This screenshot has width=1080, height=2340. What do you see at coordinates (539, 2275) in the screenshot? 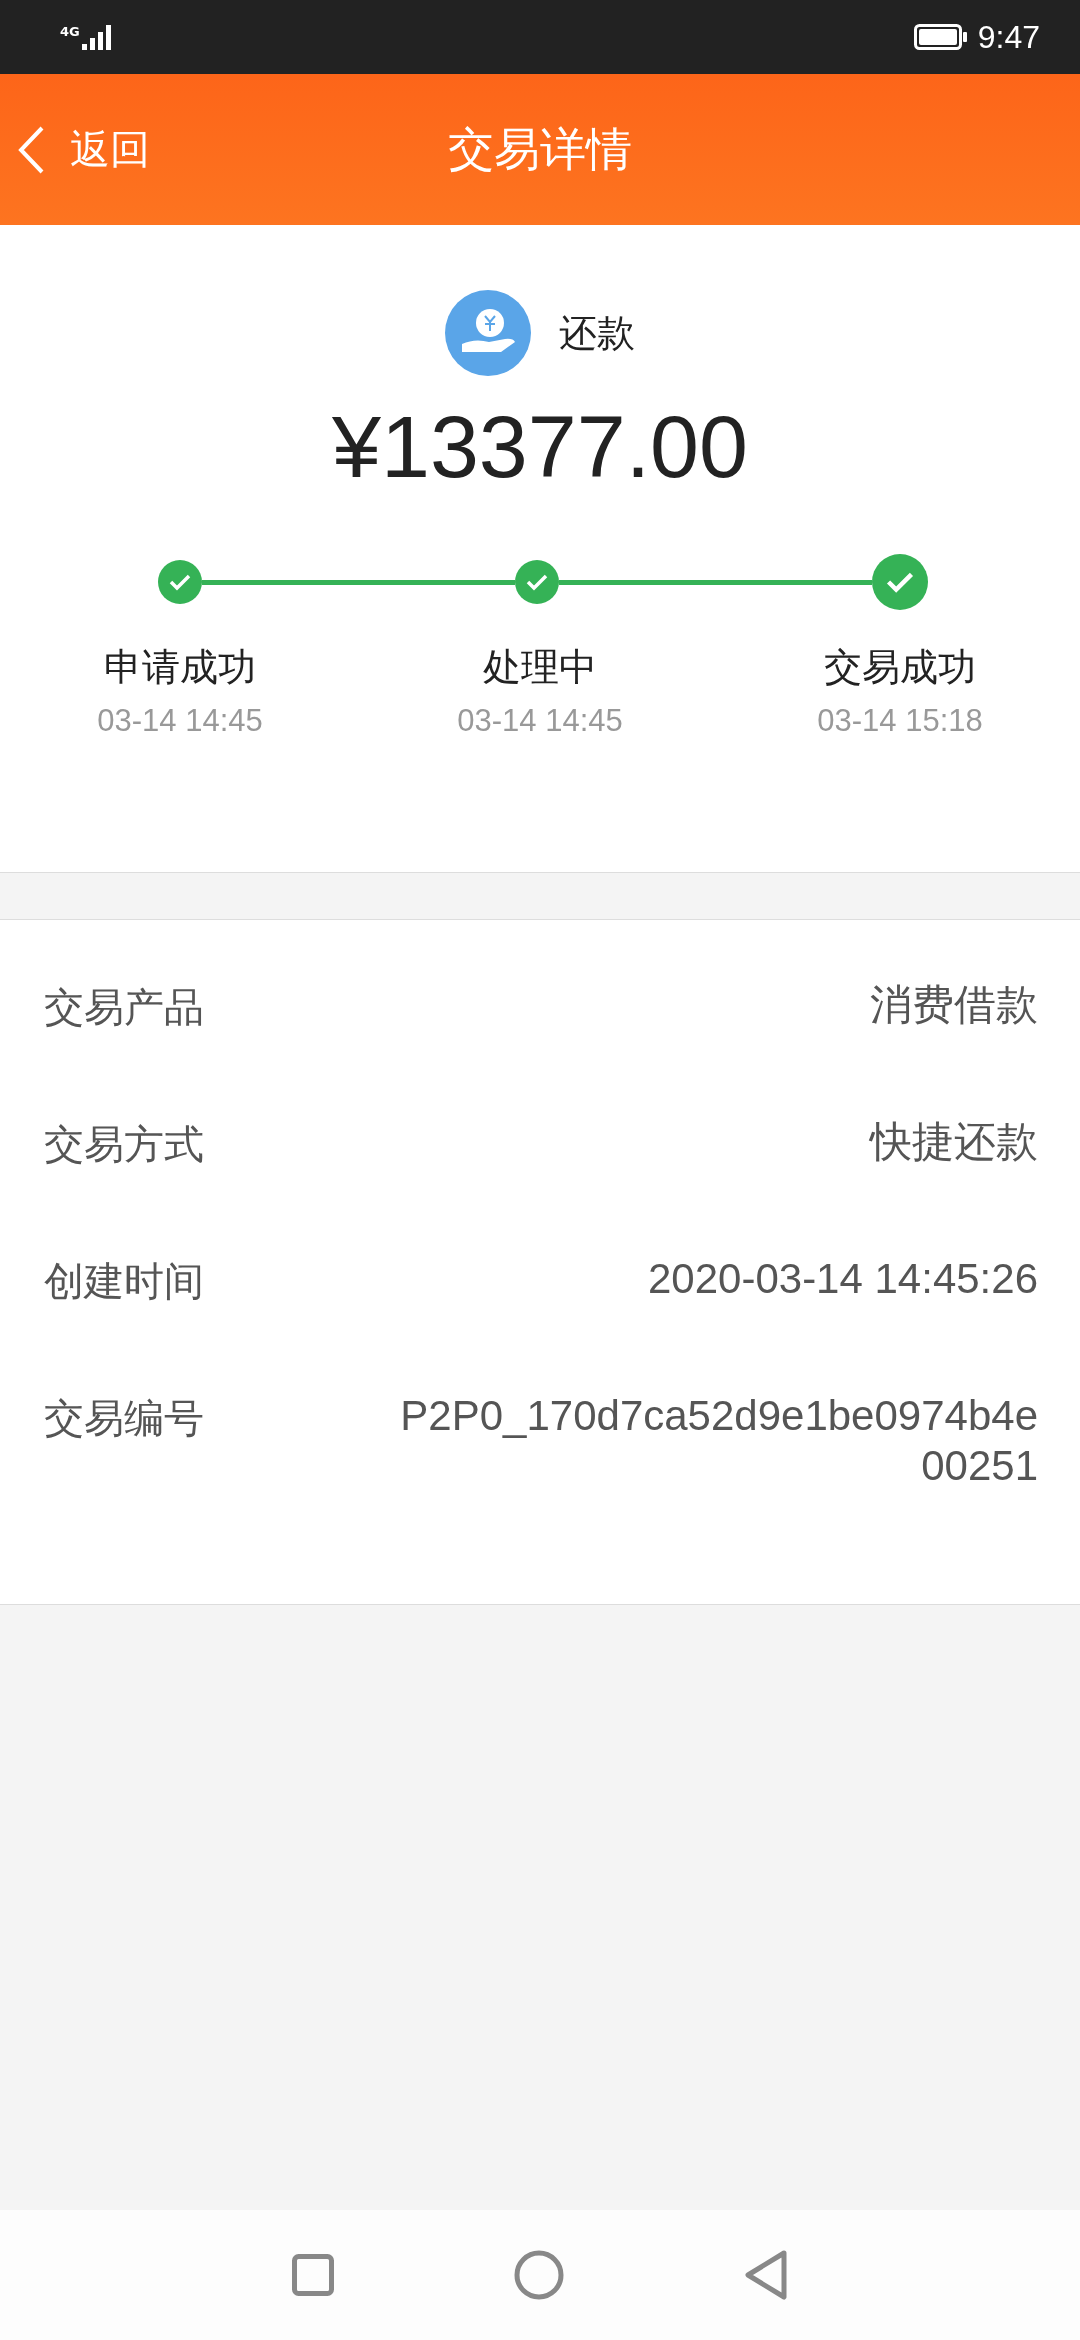
I see `home-icon` at bounding box center [539, 2275].